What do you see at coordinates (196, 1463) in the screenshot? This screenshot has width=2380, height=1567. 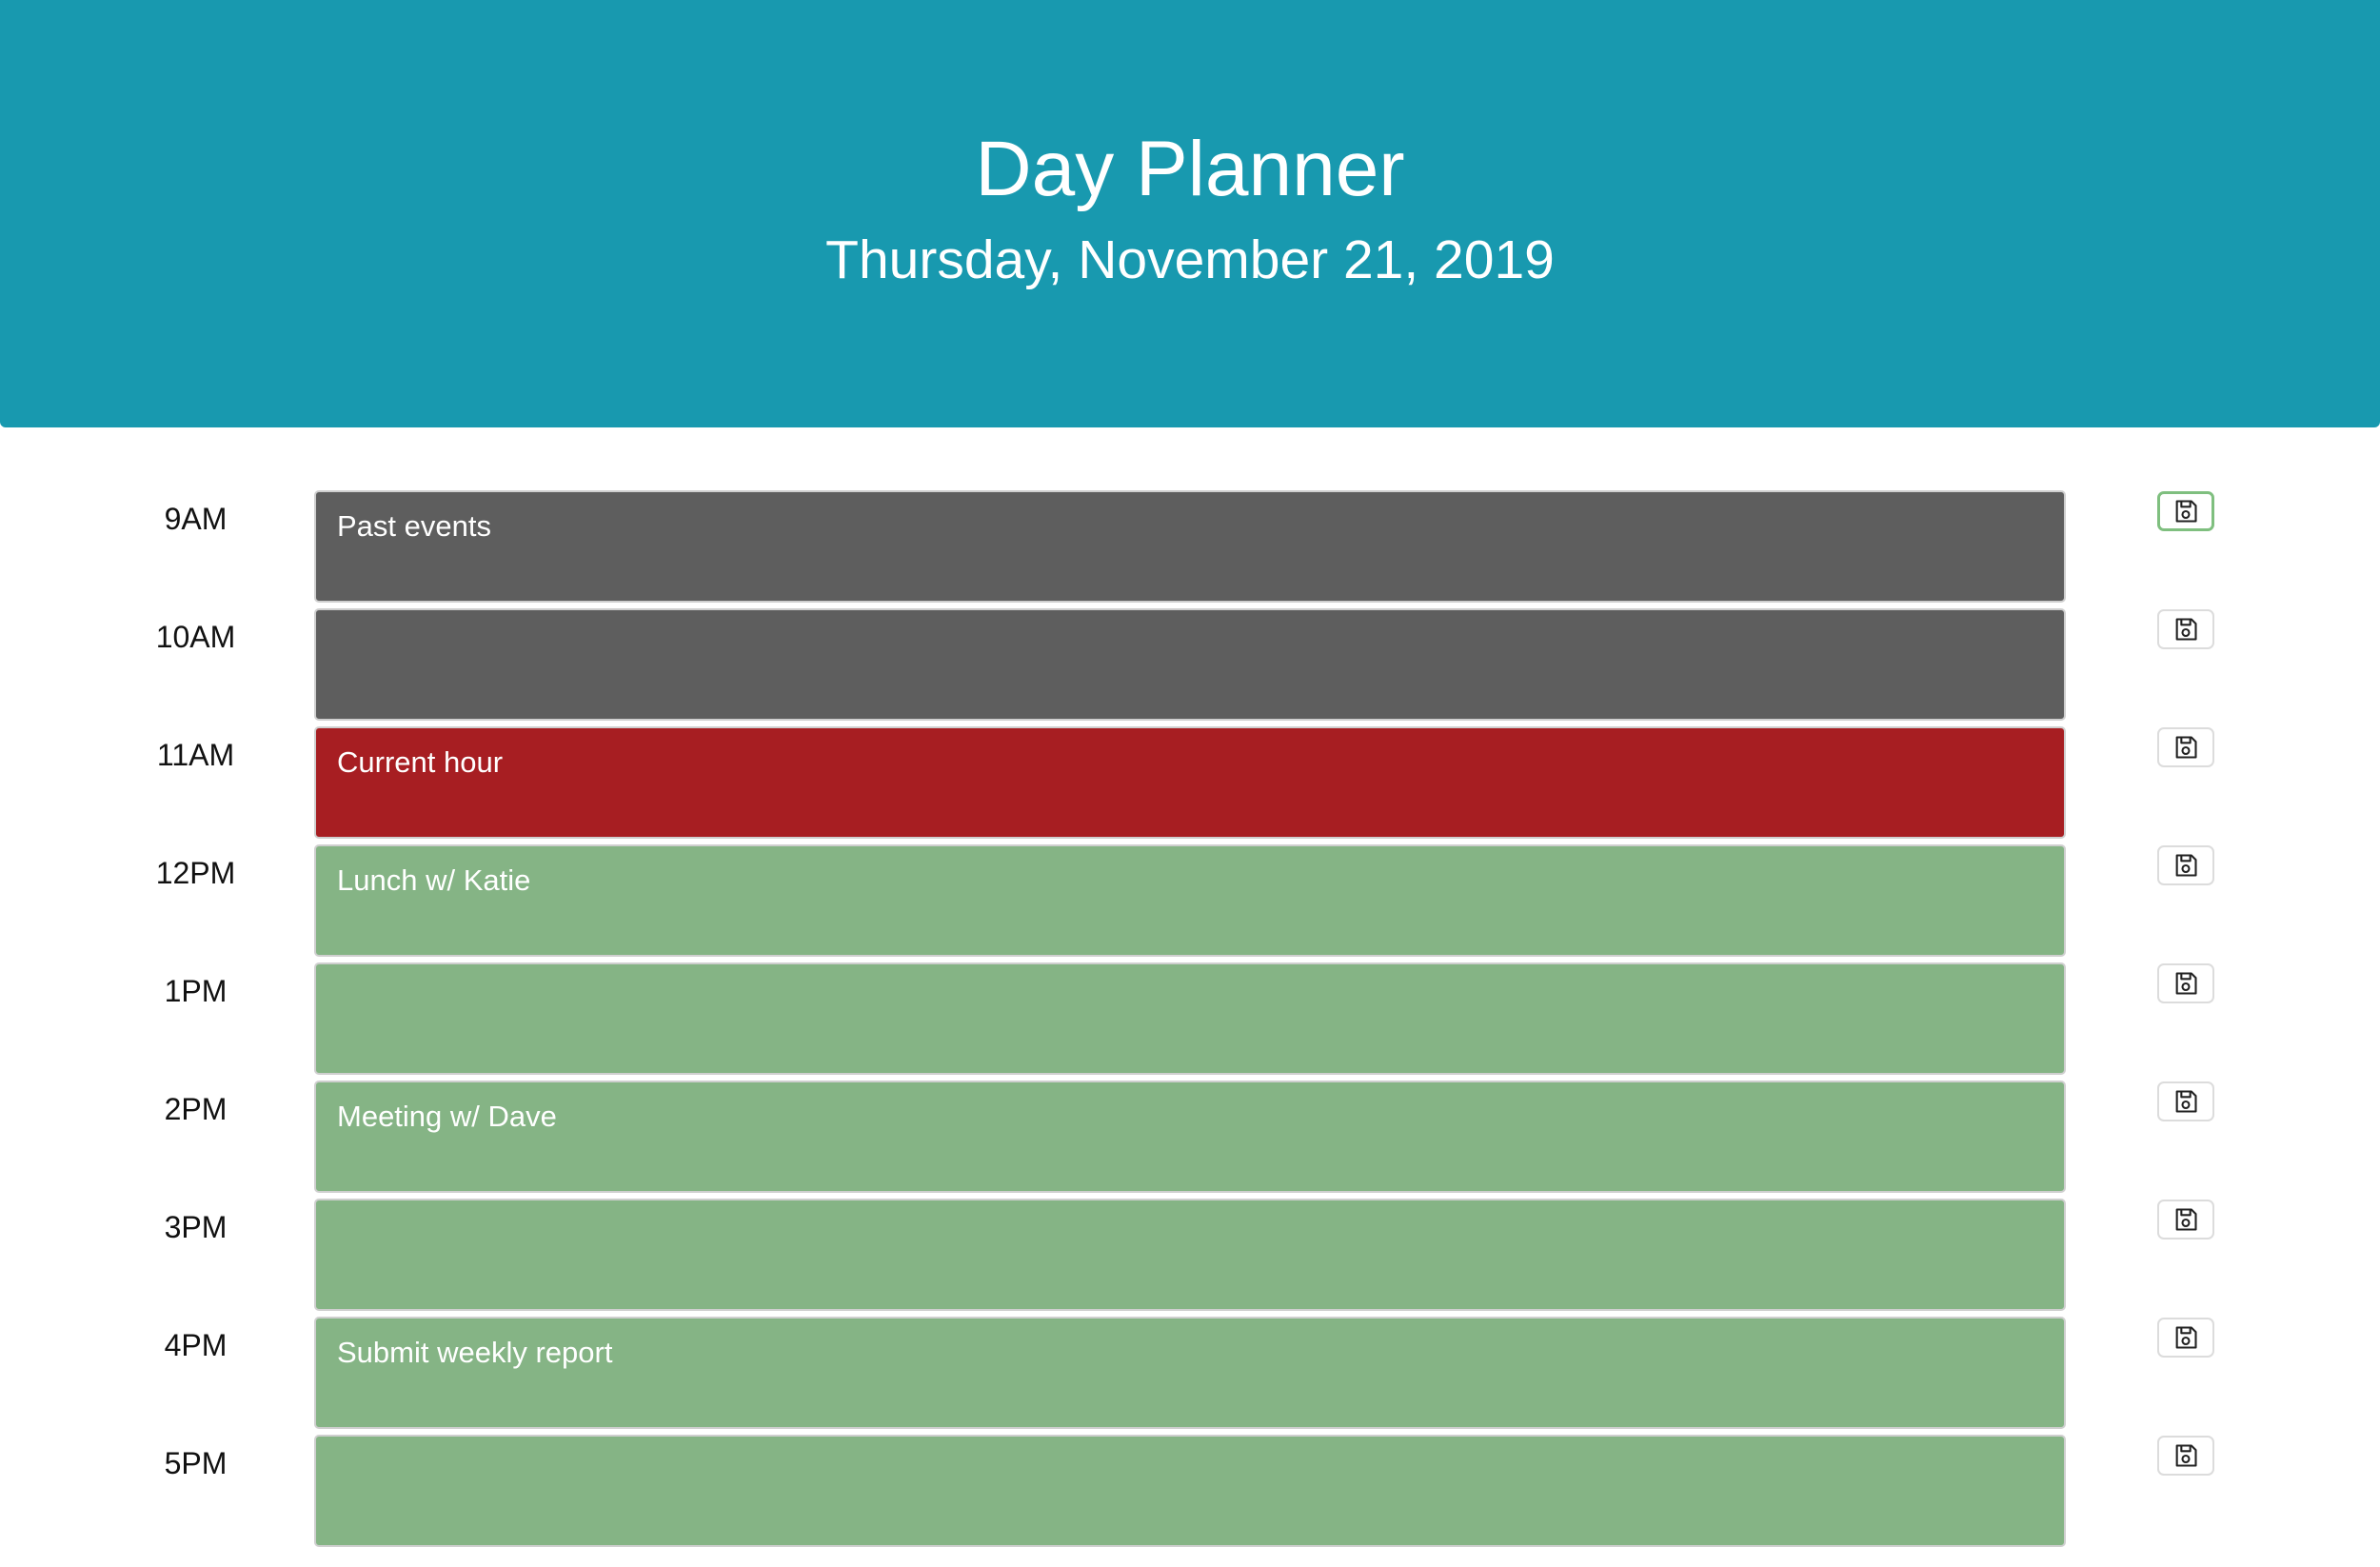 I see `hour-label: 5PM` at bounding box center [196, 1463].